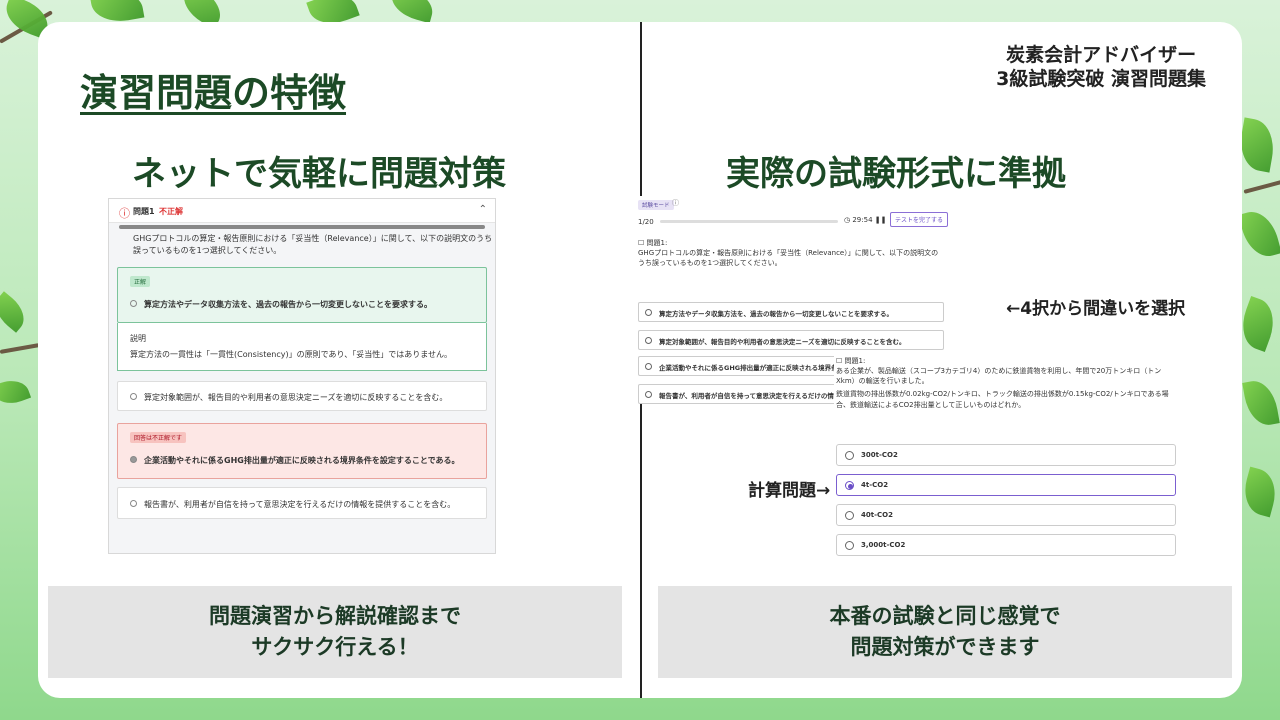  Describe the element at coordinates (789, 491) in the screenshot. I see `calc-annotation: 計算問題→` at that location.